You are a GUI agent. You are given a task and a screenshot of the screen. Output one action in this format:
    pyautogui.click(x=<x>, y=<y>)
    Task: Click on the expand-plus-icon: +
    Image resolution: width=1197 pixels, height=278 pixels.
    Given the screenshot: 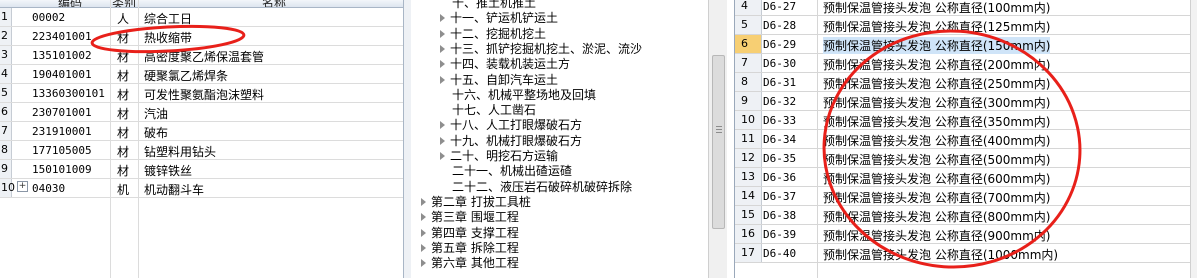 What is the action you would take?
    pyautogui.click(x=22, y=186)
    